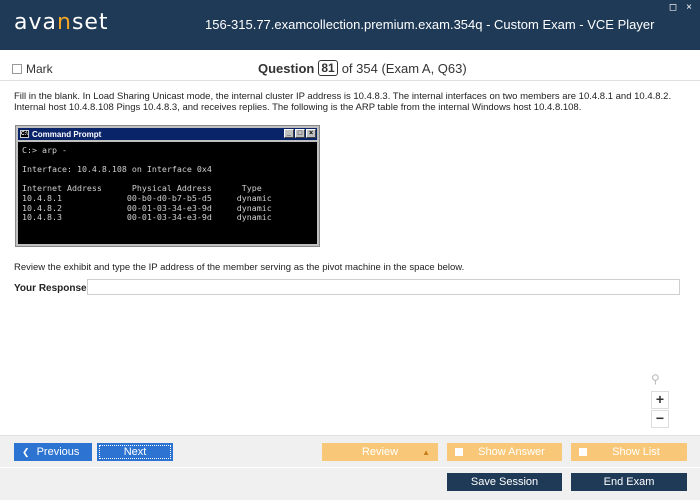  Describe the element at coordinates (58, 452) in the screenshot. I see `previous-label: Previous` at that location.